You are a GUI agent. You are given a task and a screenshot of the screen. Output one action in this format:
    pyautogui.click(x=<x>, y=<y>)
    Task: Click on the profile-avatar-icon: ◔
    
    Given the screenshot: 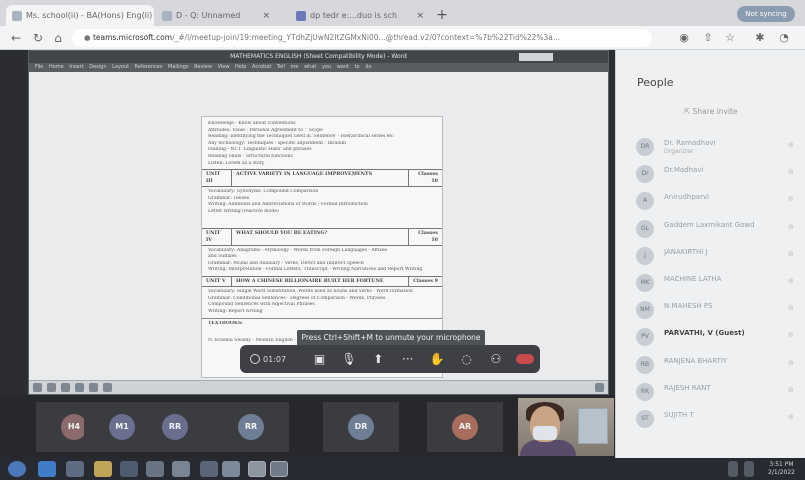 What is the action you would take?
    pyautogui.click(x=784, y=38)
    